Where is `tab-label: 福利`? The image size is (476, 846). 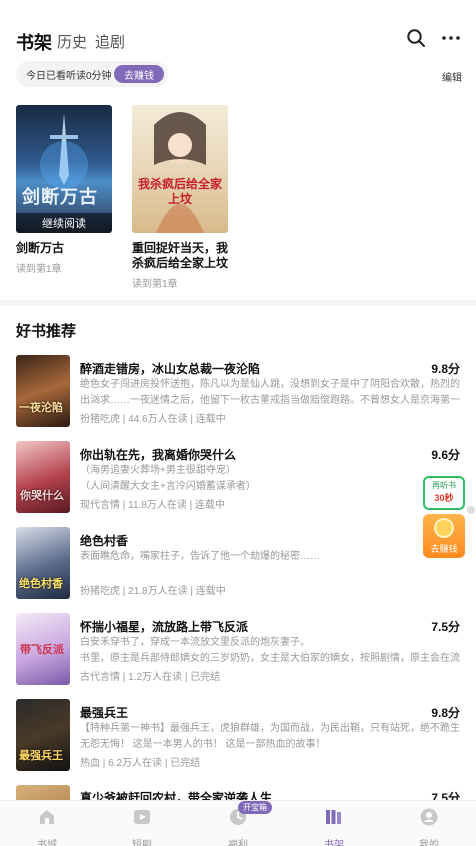
tab-label: 福利 is located at coordinates (238, 843).